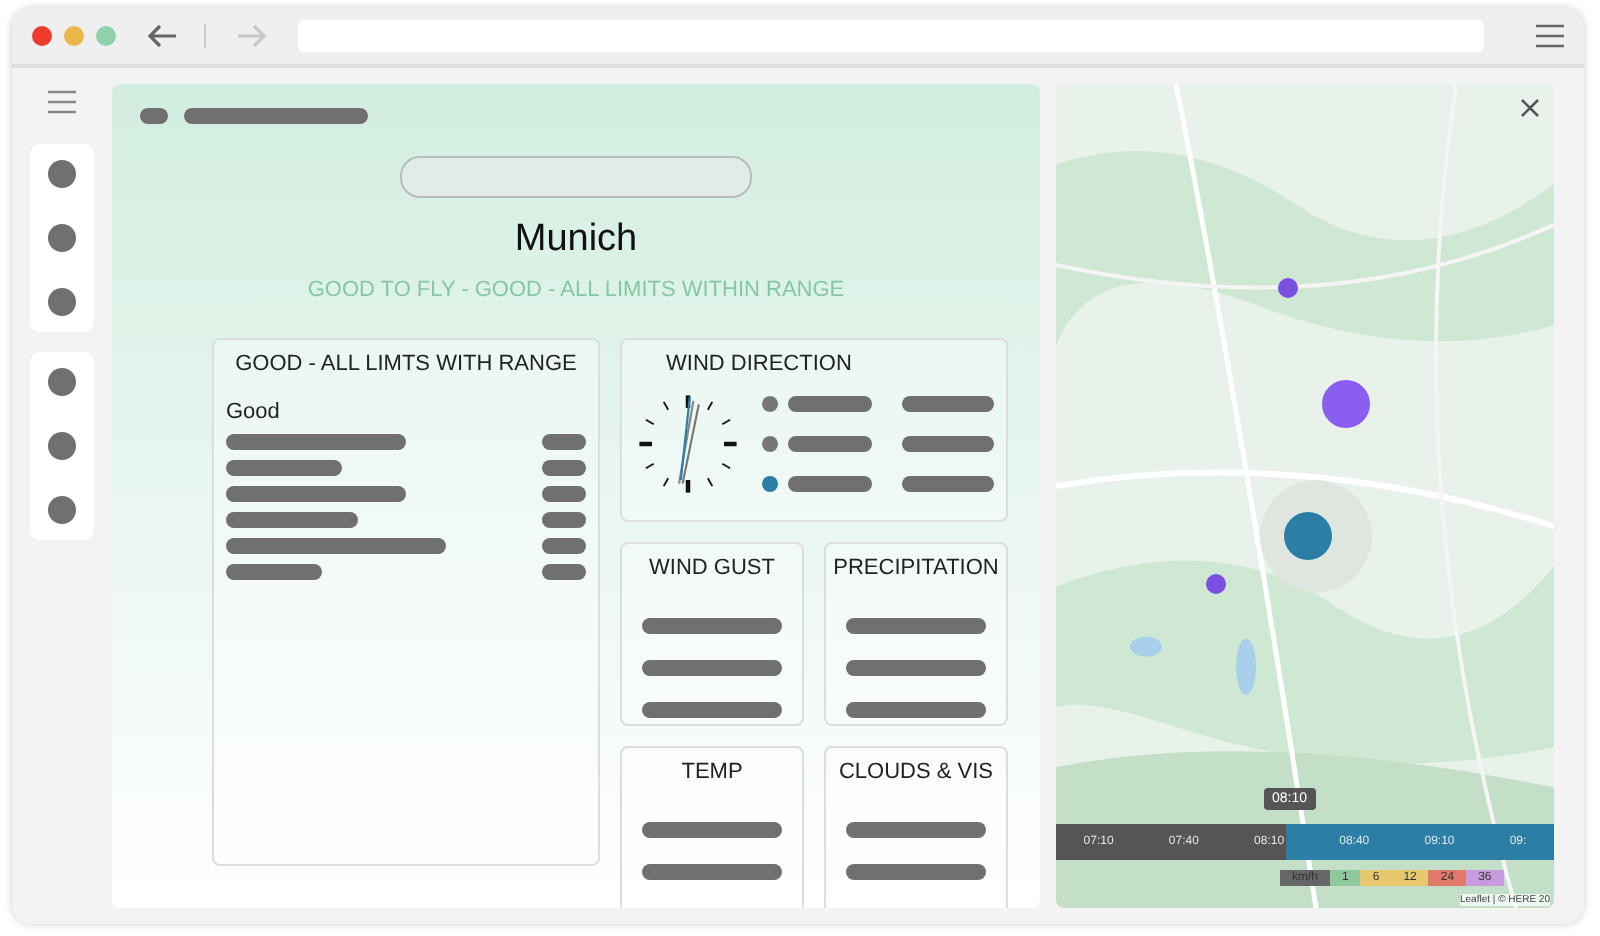 This screenshot has width=1600, height=936. Describe the element at coordinates (916, 771) in the screenshot. I see `card-title: CLOUDS & VIS` at that location.